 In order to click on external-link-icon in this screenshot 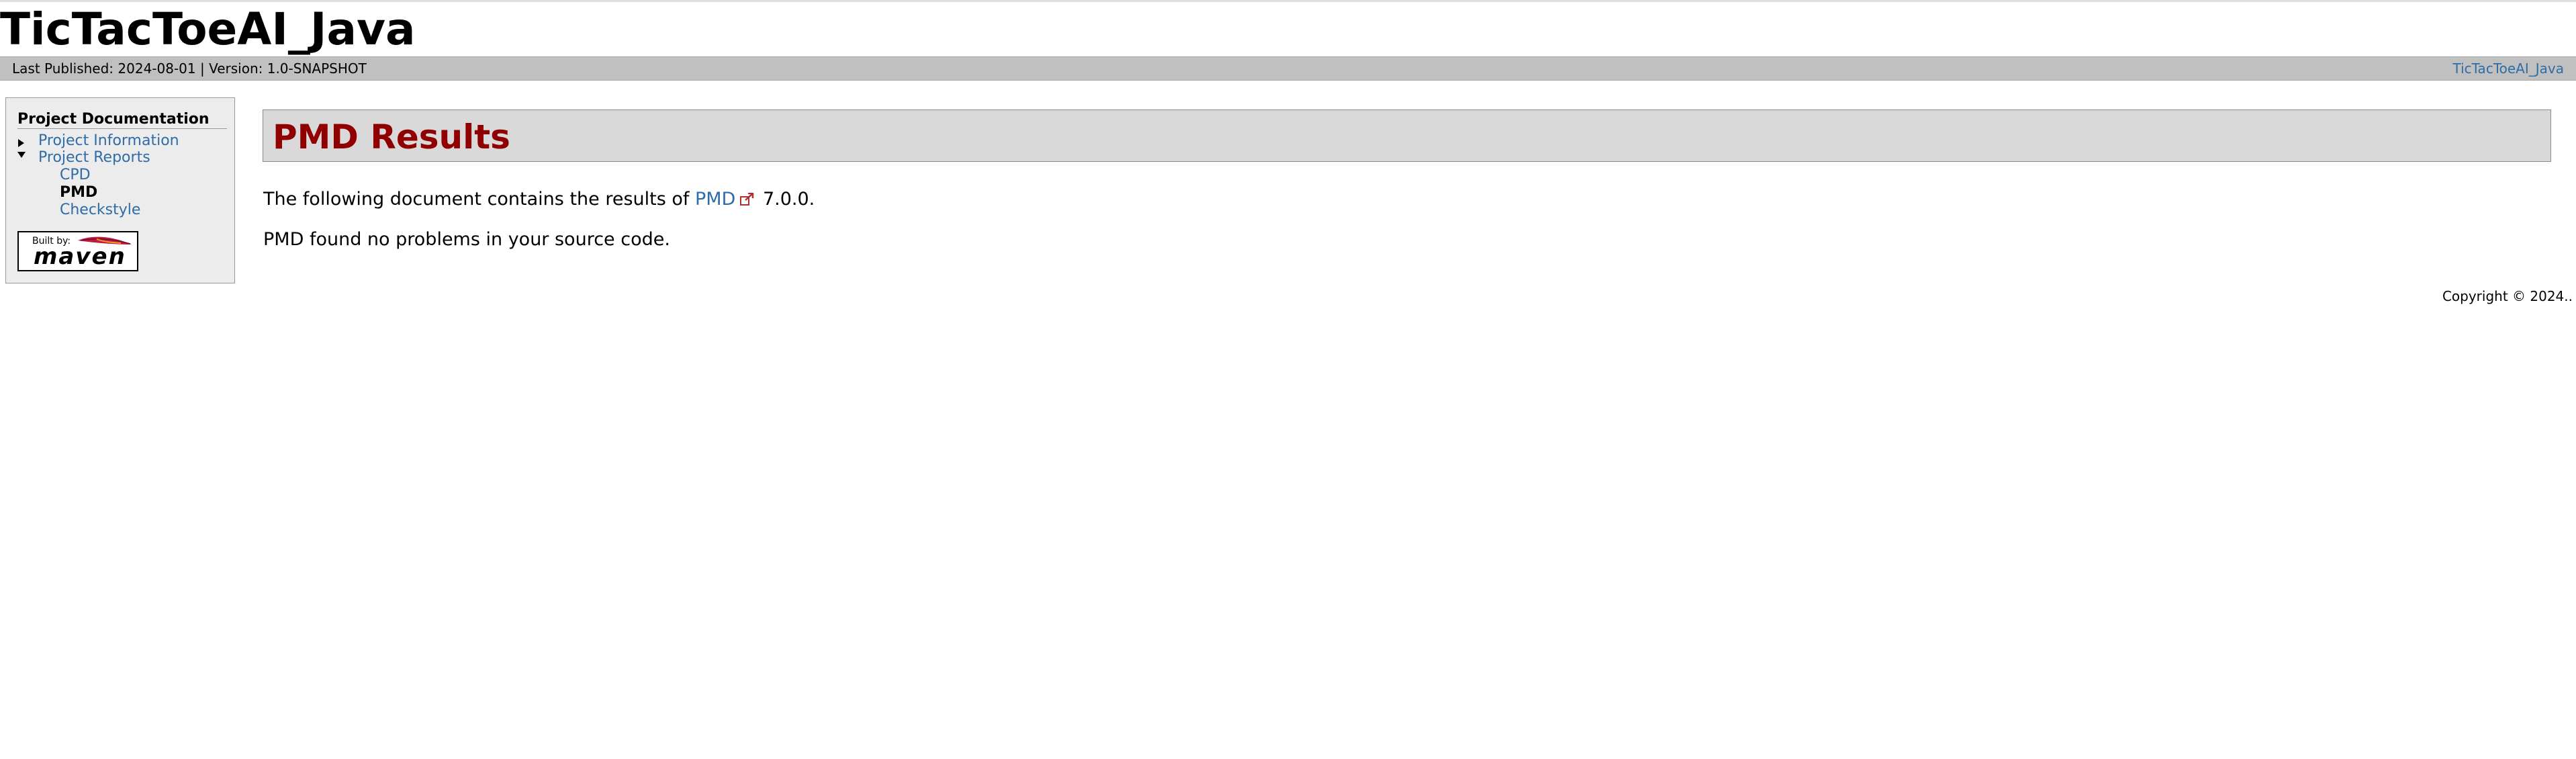, I will do `click(746, 199)`.